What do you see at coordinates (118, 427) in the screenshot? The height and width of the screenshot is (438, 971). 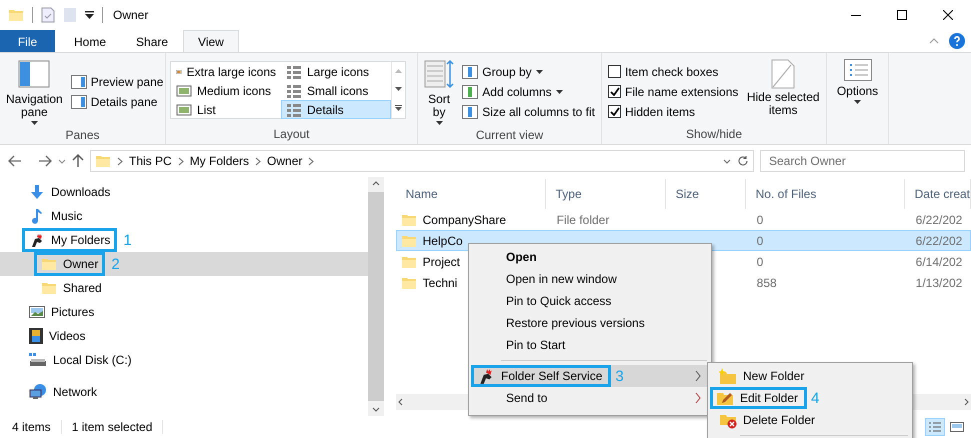 I see `status-text: 1 item selected` at bounding box center [118, 427].